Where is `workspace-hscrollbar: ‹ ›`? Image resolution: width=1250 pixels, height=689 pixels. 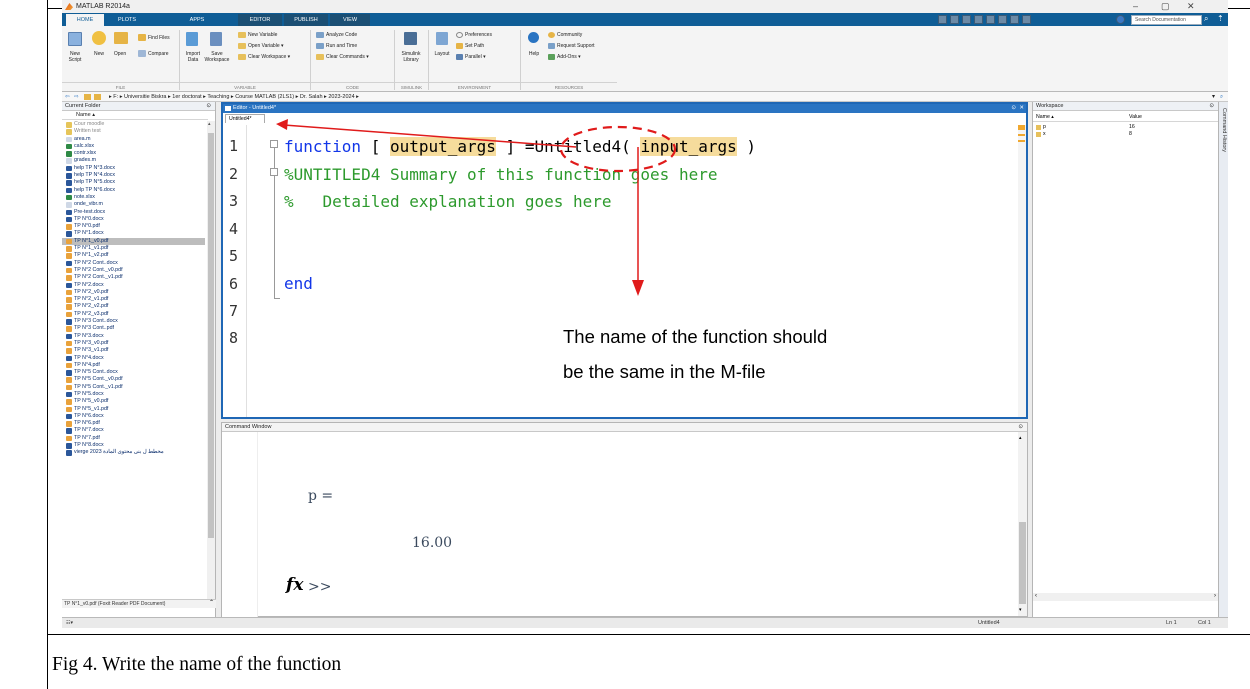 workspace-hscrollbar: ‹ › is located at coordinates (1126, 597).